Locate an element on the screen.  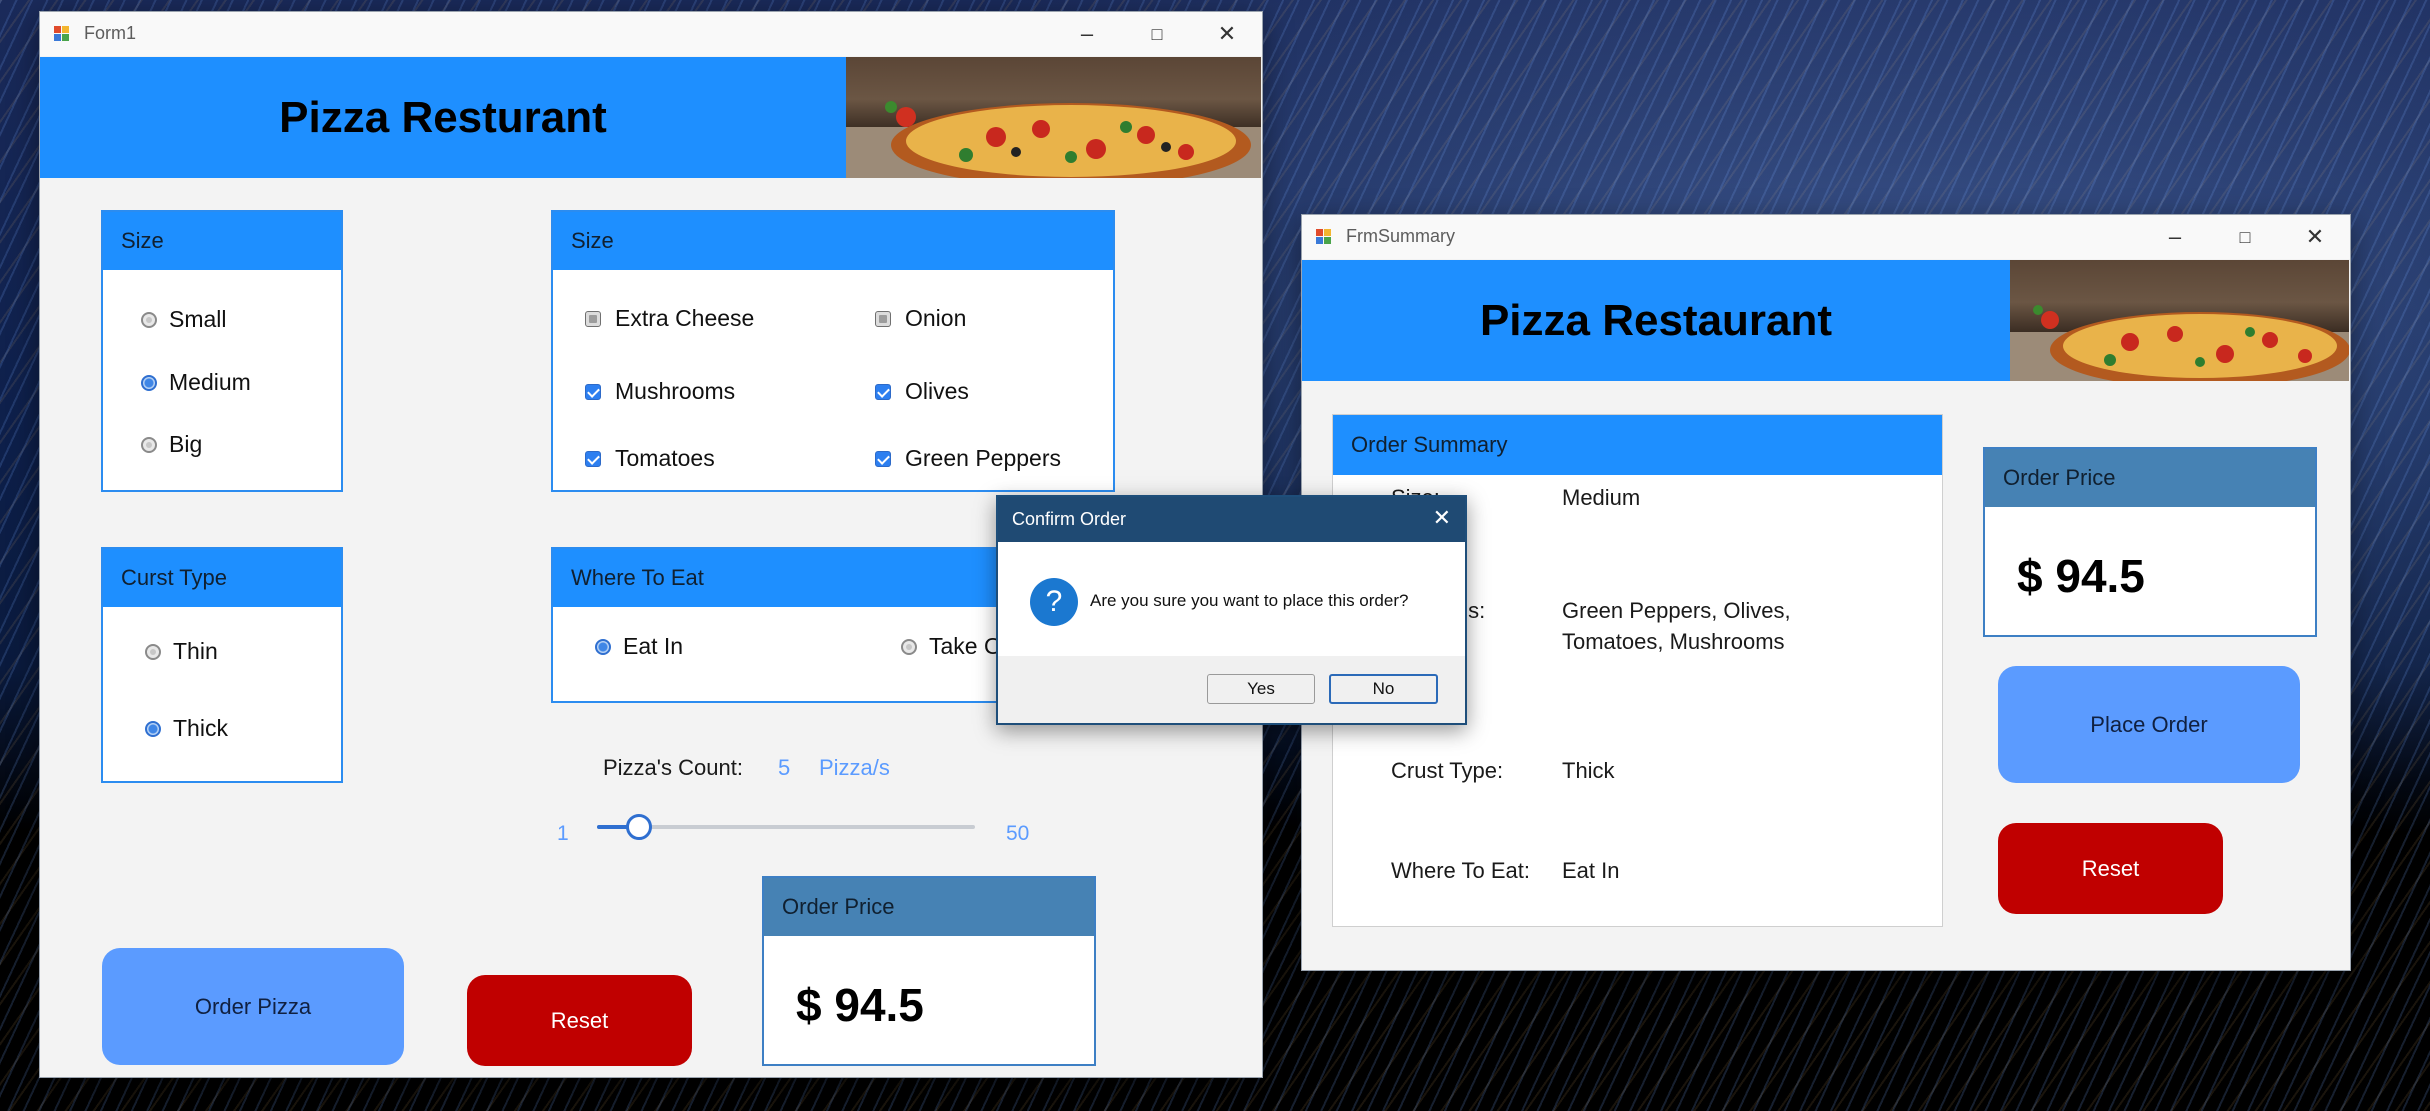
checkbox-mushrooms: Mushrooms is located at coordinates (660, 391).